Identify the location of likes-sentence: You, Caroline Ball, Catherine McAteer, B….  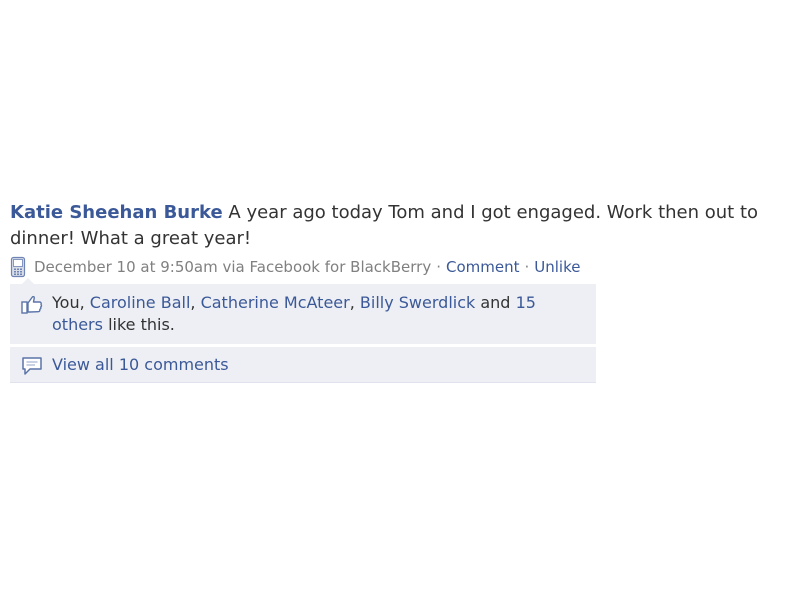
(294, 313).